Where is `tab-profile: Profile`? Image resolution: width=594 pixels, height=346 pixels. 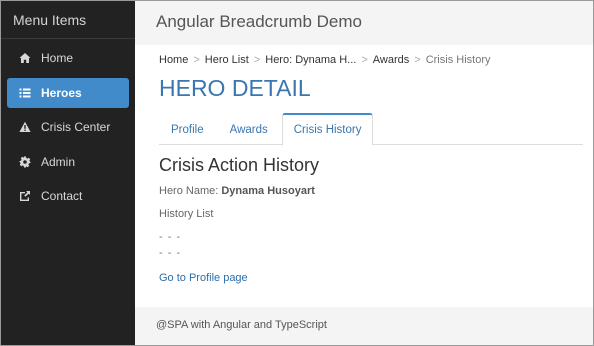 tab-profile: Profile is located at coordinates (187, 129).